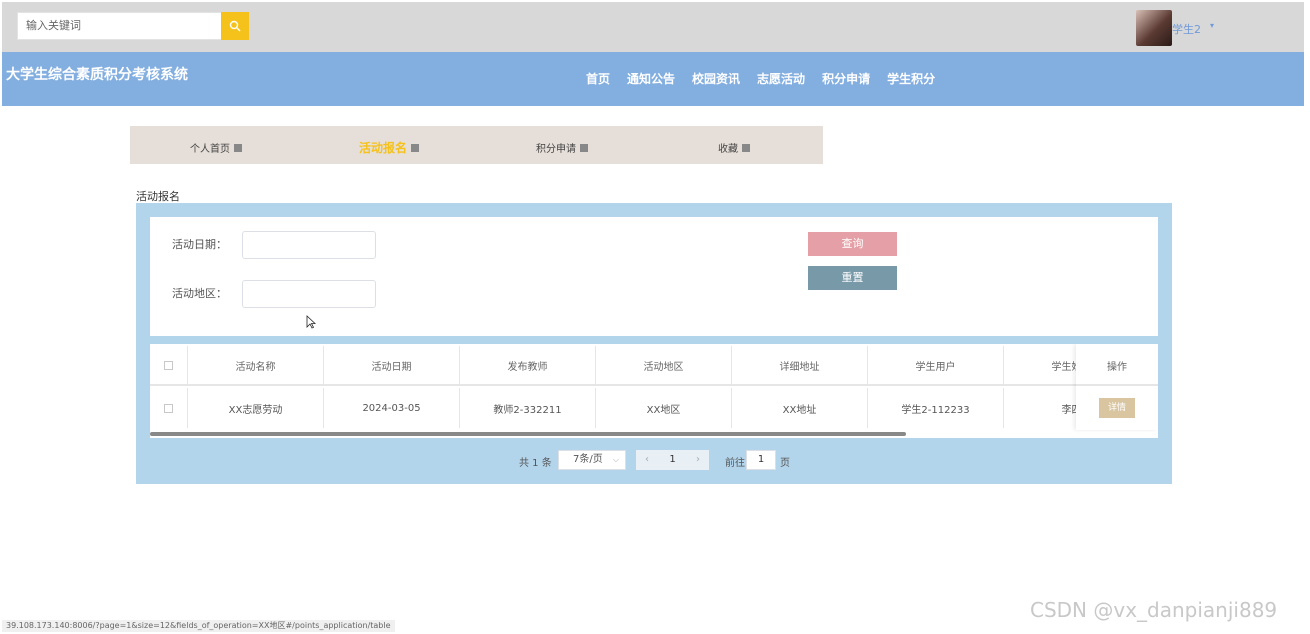 Image resolution: width=1310 pixels, height=634 pixels. I want to click on search-icon, so click(235, 26).